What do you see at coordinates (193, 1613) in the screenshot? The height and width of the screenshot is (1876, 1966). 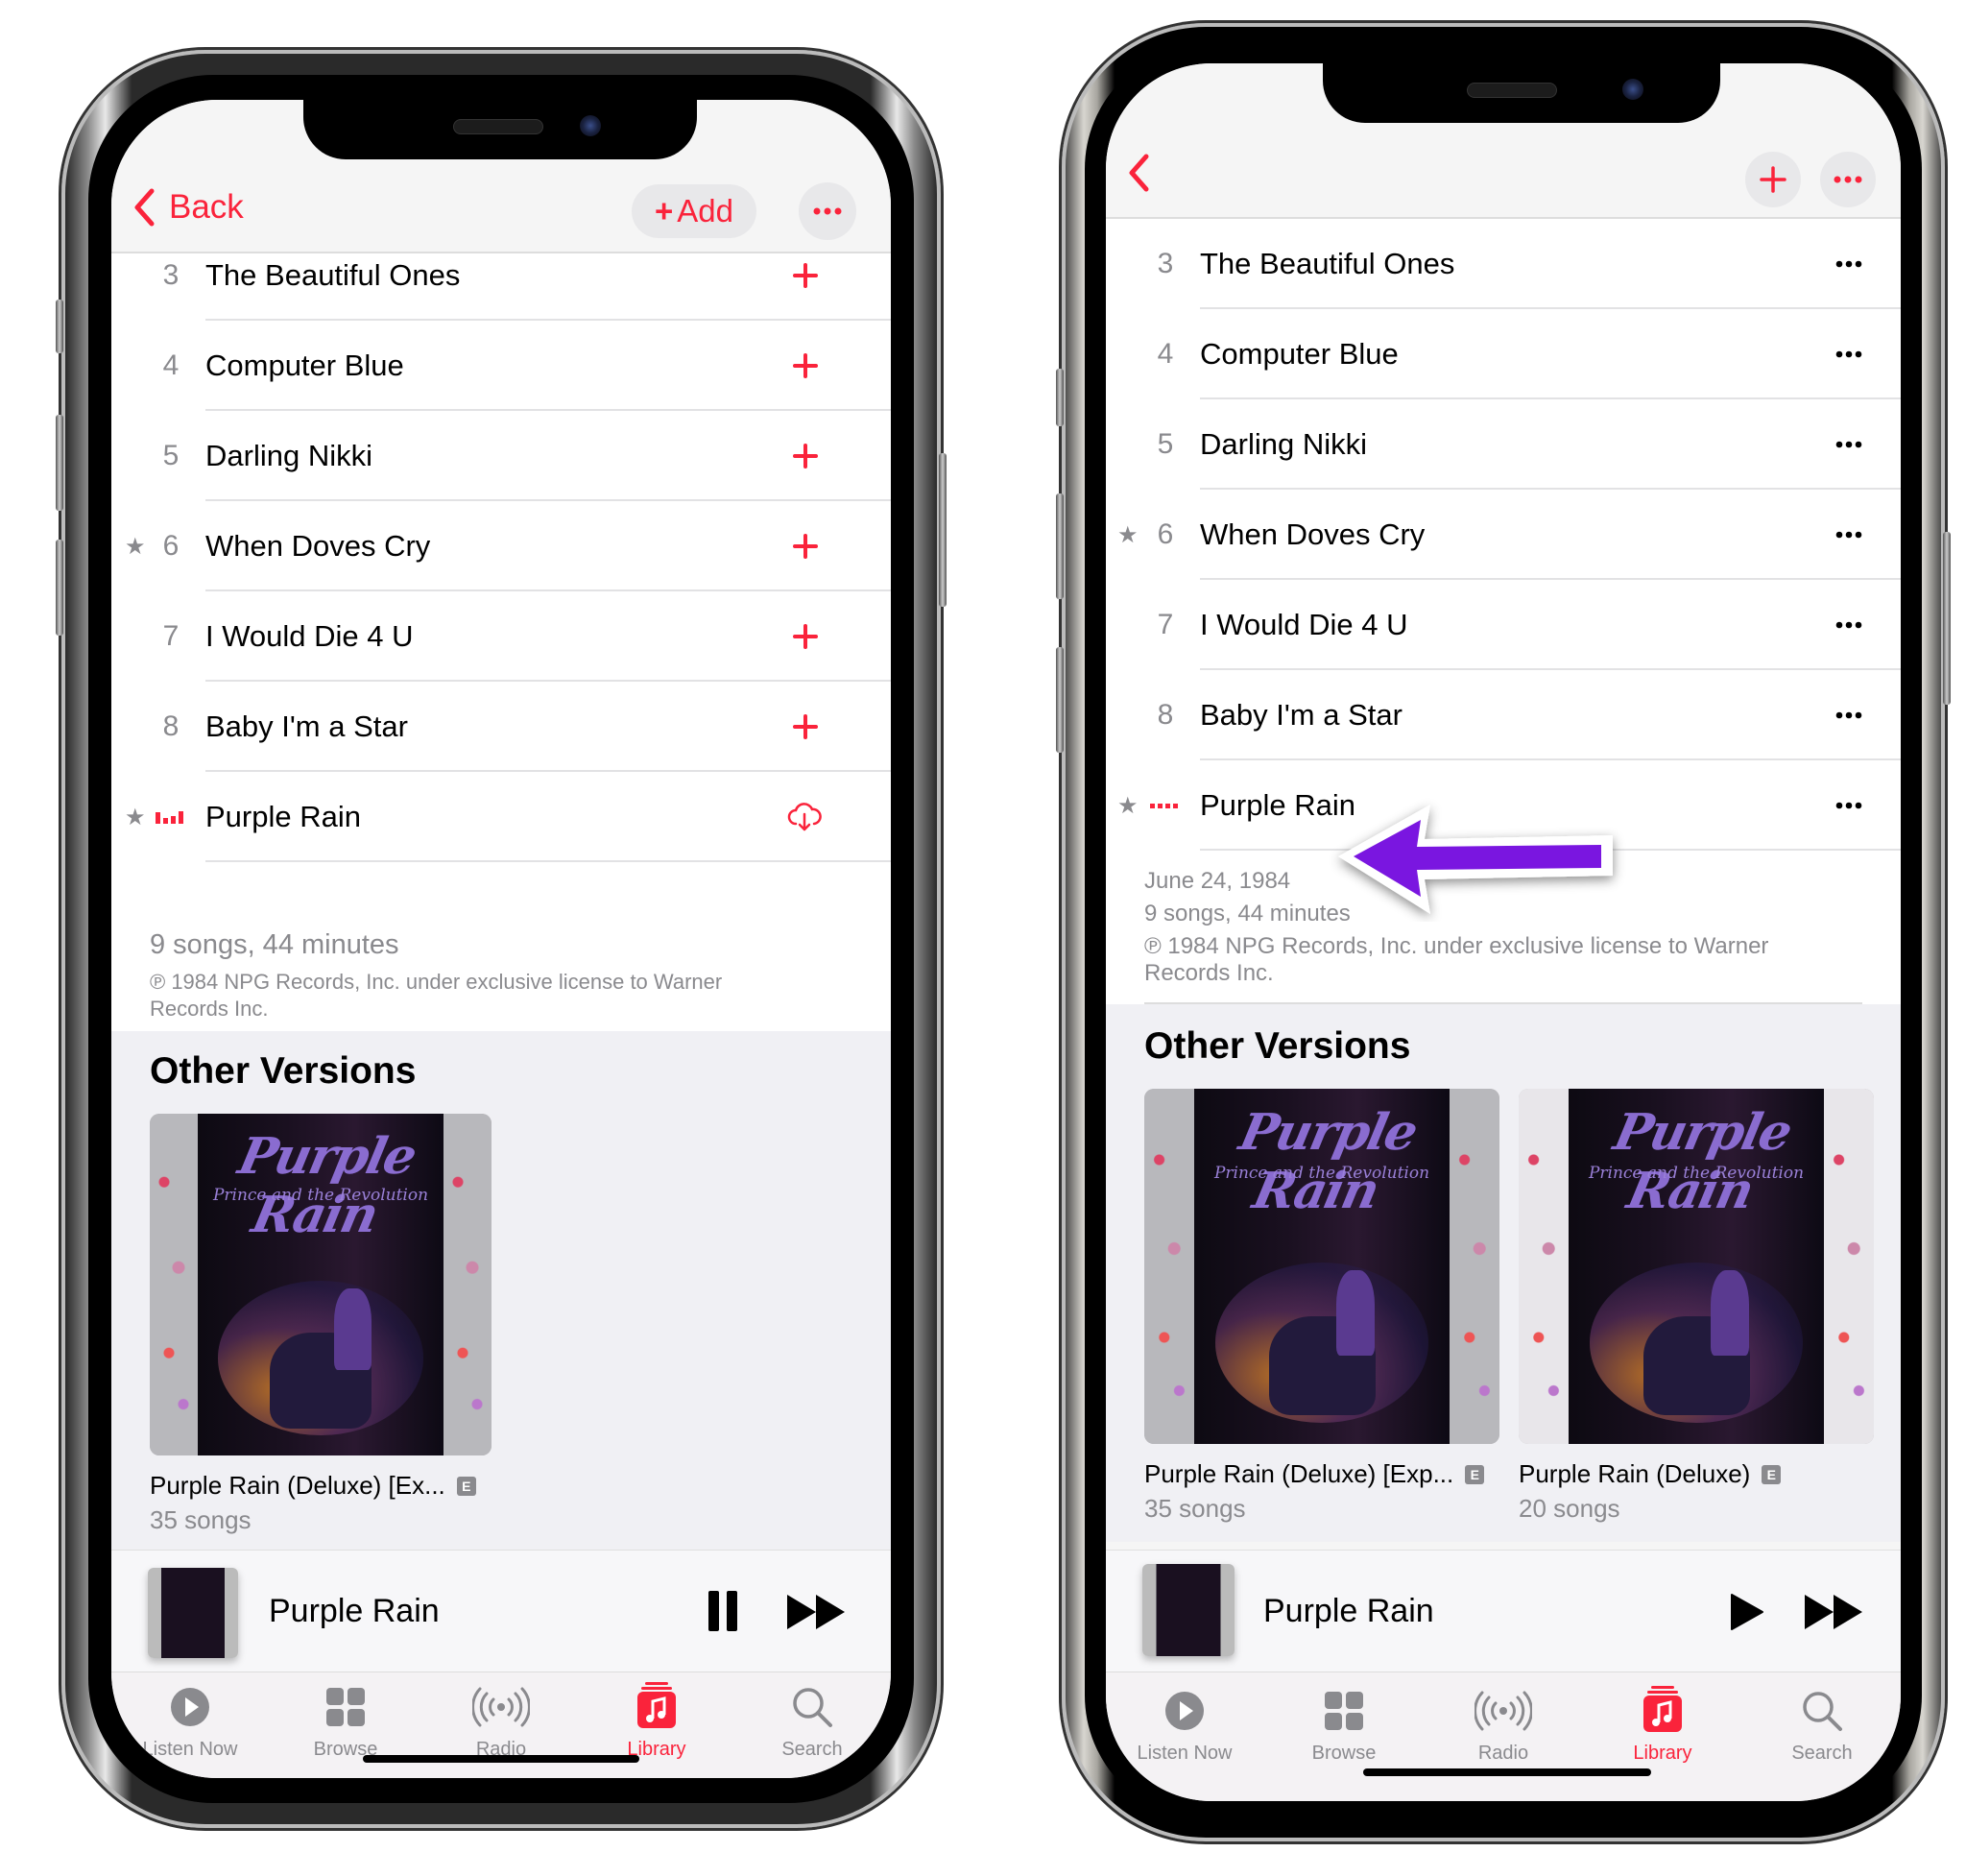 I see `mini-player-artwork` at bounding box center [193, 1613].